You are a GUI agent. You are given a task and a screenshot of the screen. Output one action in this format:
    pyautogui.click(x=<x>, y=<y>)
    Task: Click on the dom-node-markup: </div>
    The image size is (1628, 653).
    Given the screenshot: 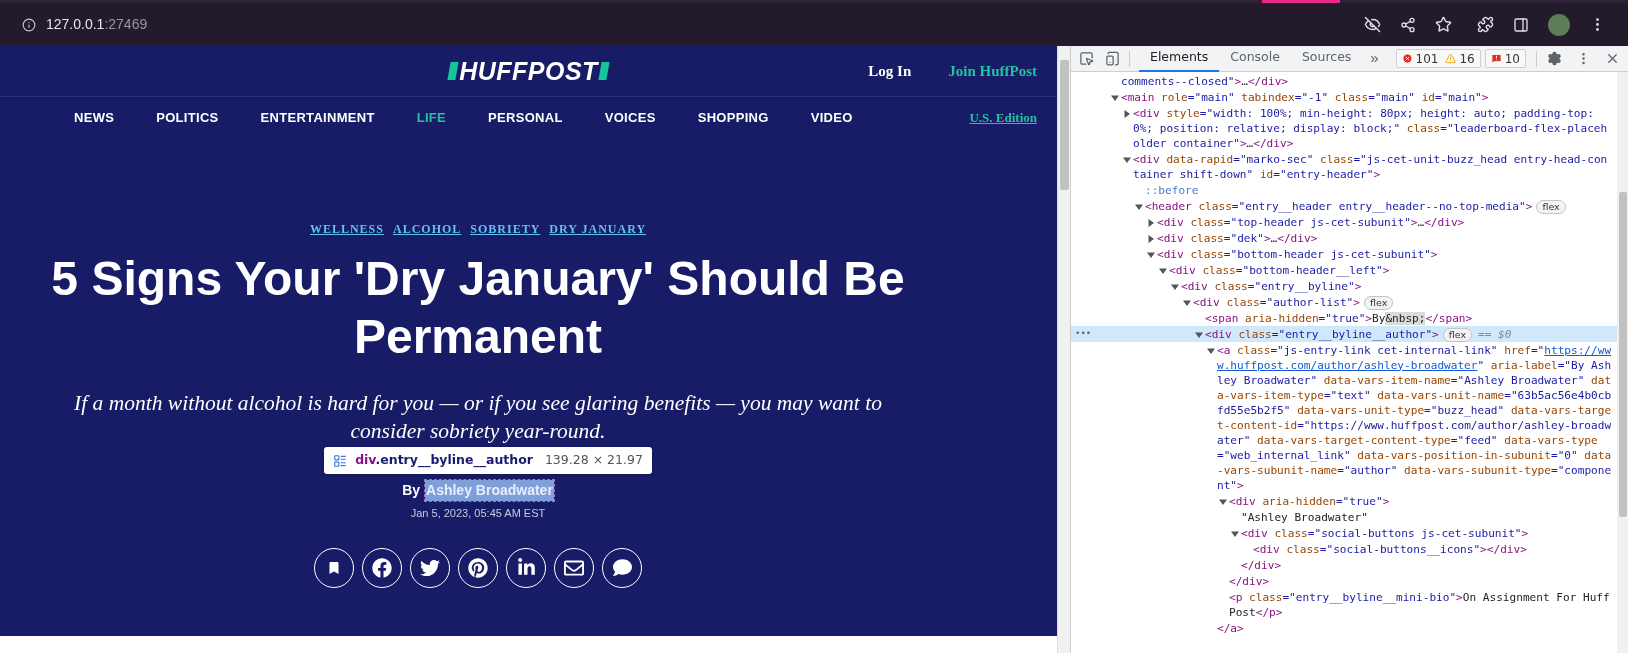 What is the action you would take?
    pyautogui.click(x=1261, y=565)
    